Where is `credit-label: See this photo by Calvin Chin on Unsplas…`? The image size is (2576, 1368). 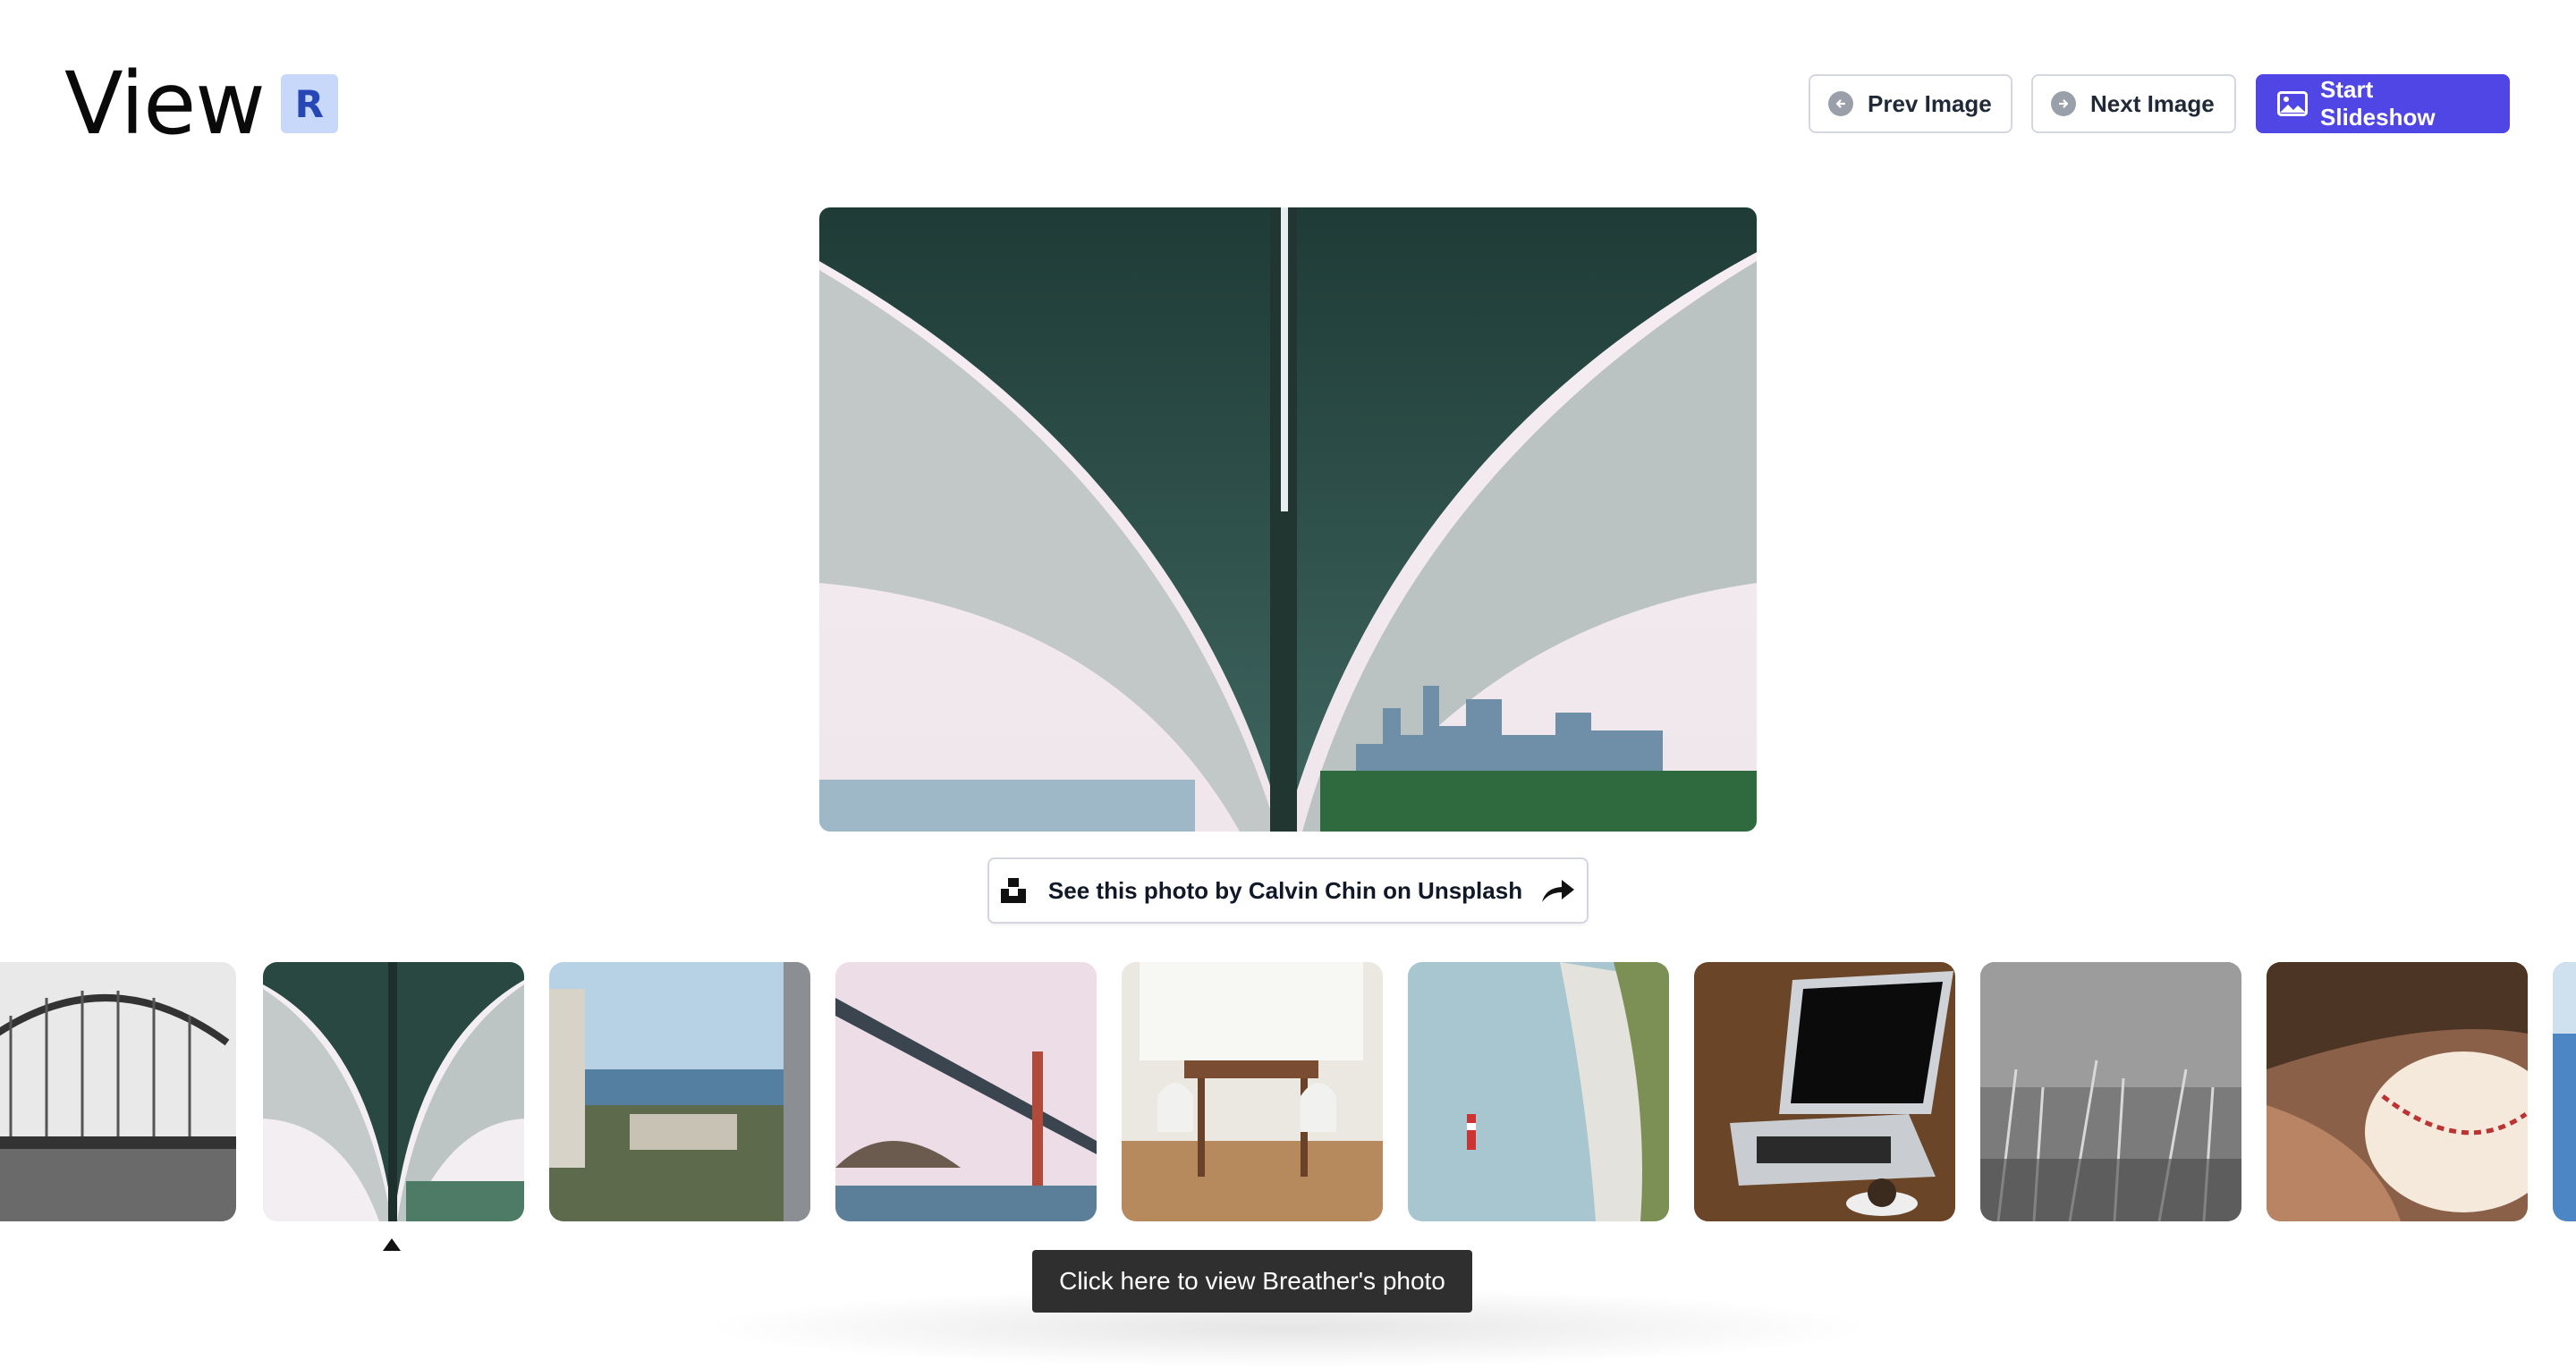
credit-label: See this photo by Calvin Chin on Unsplas… is located at coordinates (1285, 890).